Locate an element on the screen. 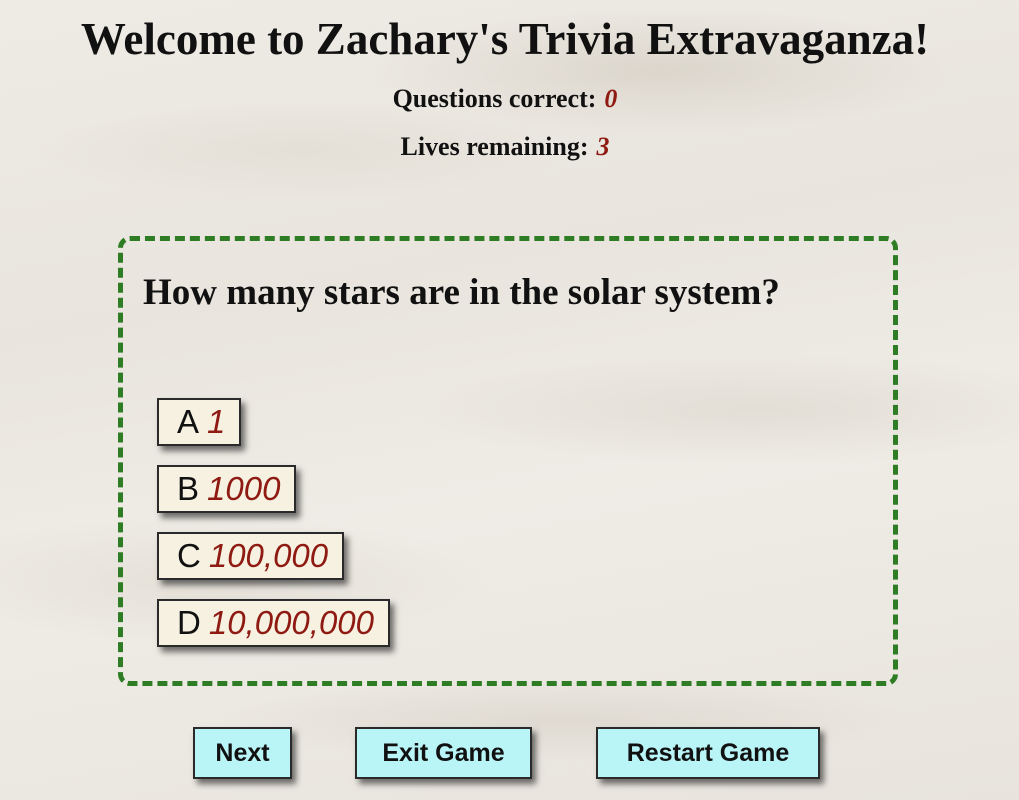 The width and height of the screenshot is (1019, 800). answer-text: 1000 is located at coordinates (244, 488).